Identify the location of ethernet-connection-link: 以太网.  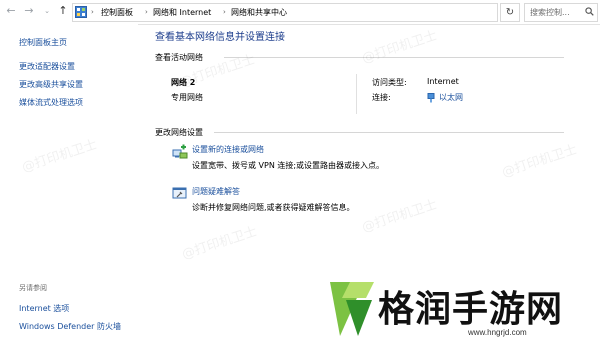
(445, 97).